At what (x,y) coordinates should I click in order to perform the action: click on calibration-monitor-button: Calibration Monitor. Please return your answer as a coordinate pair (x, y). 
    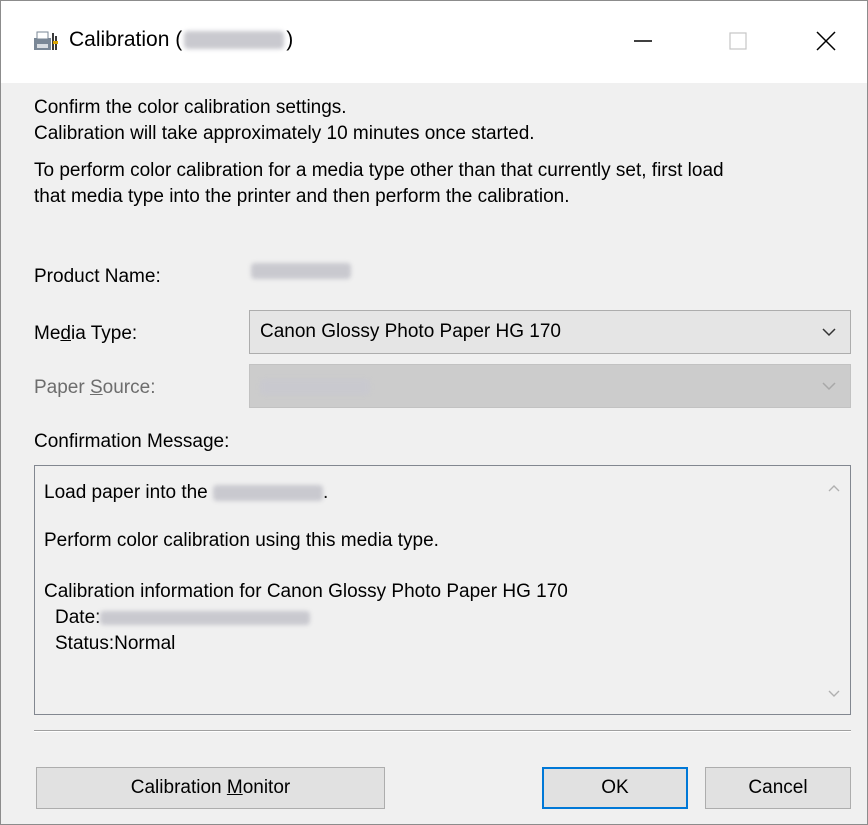
    Looking at the image, I should click on (210, 788).